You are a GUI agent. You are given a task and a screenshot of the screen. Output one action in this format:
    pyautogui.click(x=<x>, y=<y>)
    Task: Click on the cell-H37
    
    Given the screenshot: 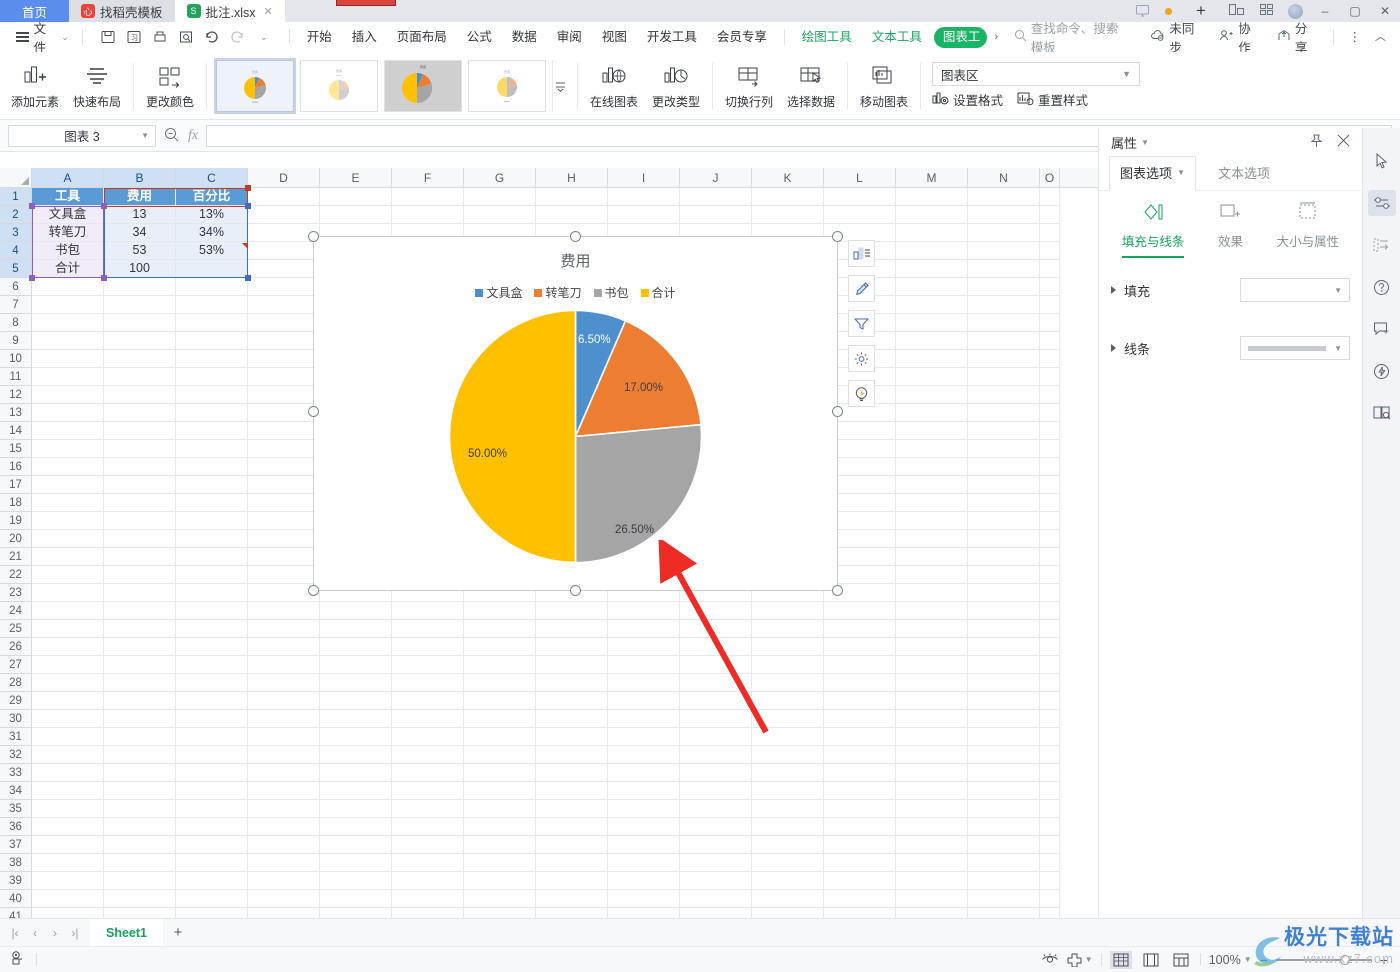 What is the action you would take?
    pyautogui.click(x=572, y=845)
    